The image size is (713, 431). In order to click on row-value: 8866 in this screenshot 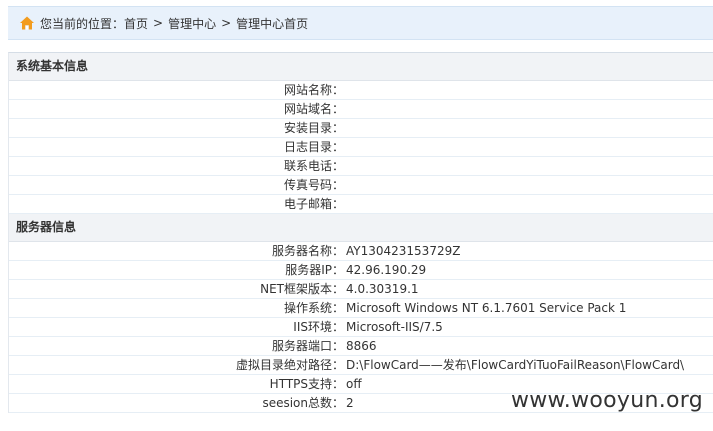, I will do `click(361, 346)`.